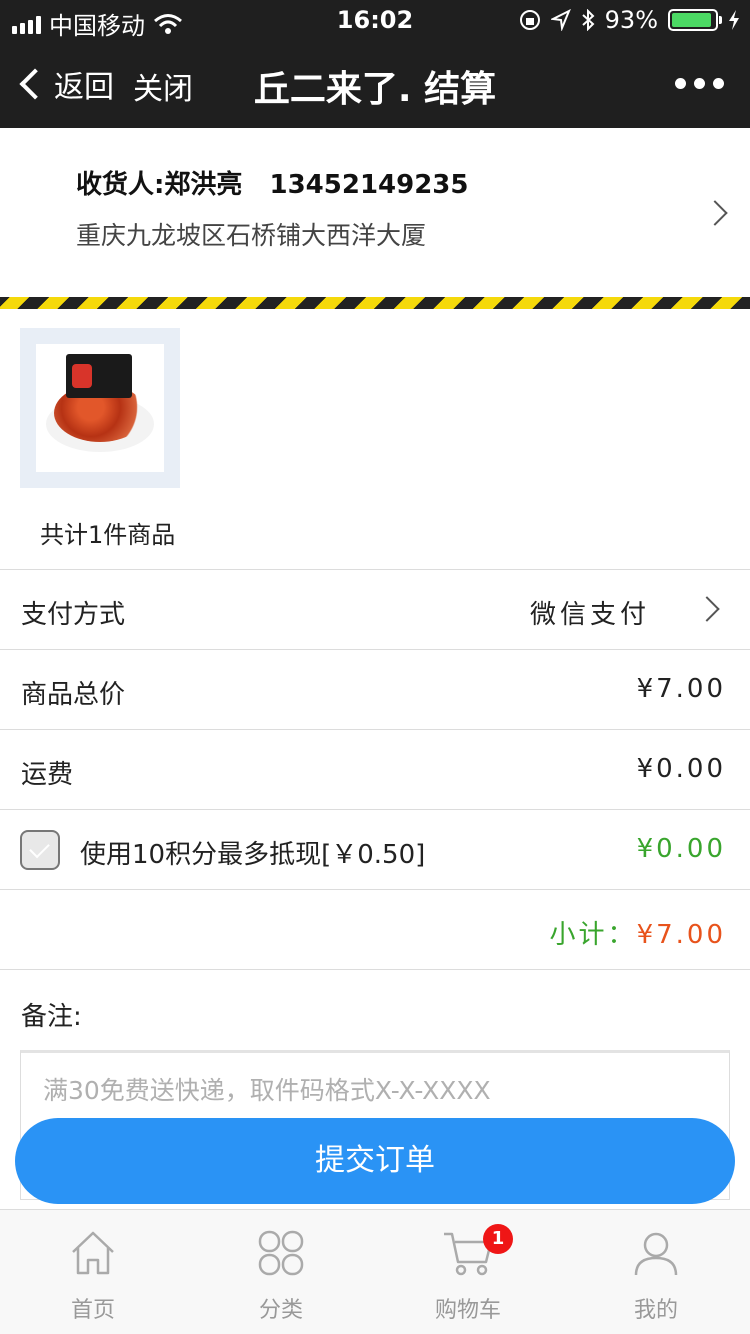  I want to click on payment-label: 支付方式, so click(73, 615).